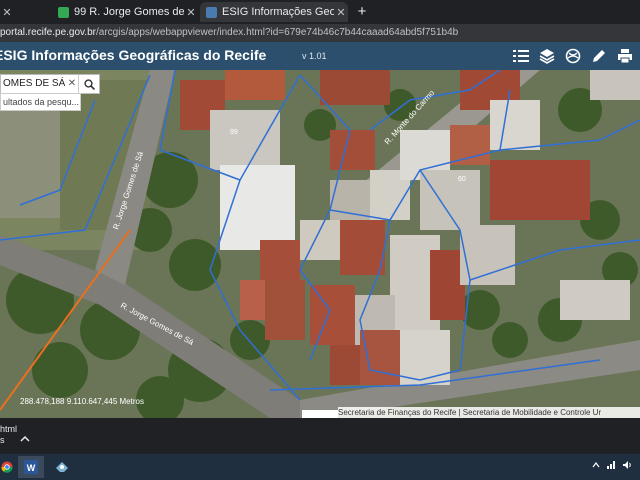 This screenshot has width=640, height=480. Describe the element at coordinates (278, 12) in the screenshot. I see `tab-title: ESIG Informações Geográficas do` at that location.